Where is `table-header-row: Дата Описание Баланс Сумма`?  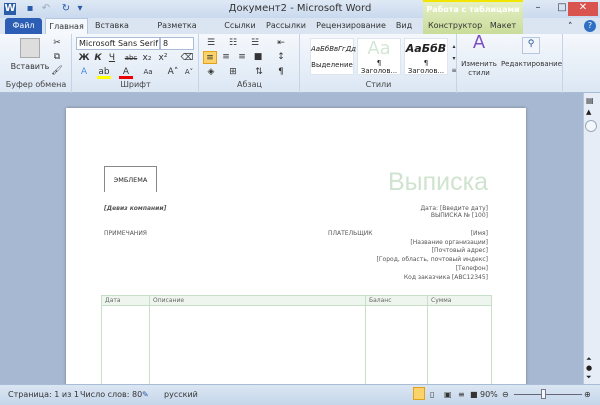 table-header-row: Дата Описание Баланс Сумма is located at coordinates (296, 300).